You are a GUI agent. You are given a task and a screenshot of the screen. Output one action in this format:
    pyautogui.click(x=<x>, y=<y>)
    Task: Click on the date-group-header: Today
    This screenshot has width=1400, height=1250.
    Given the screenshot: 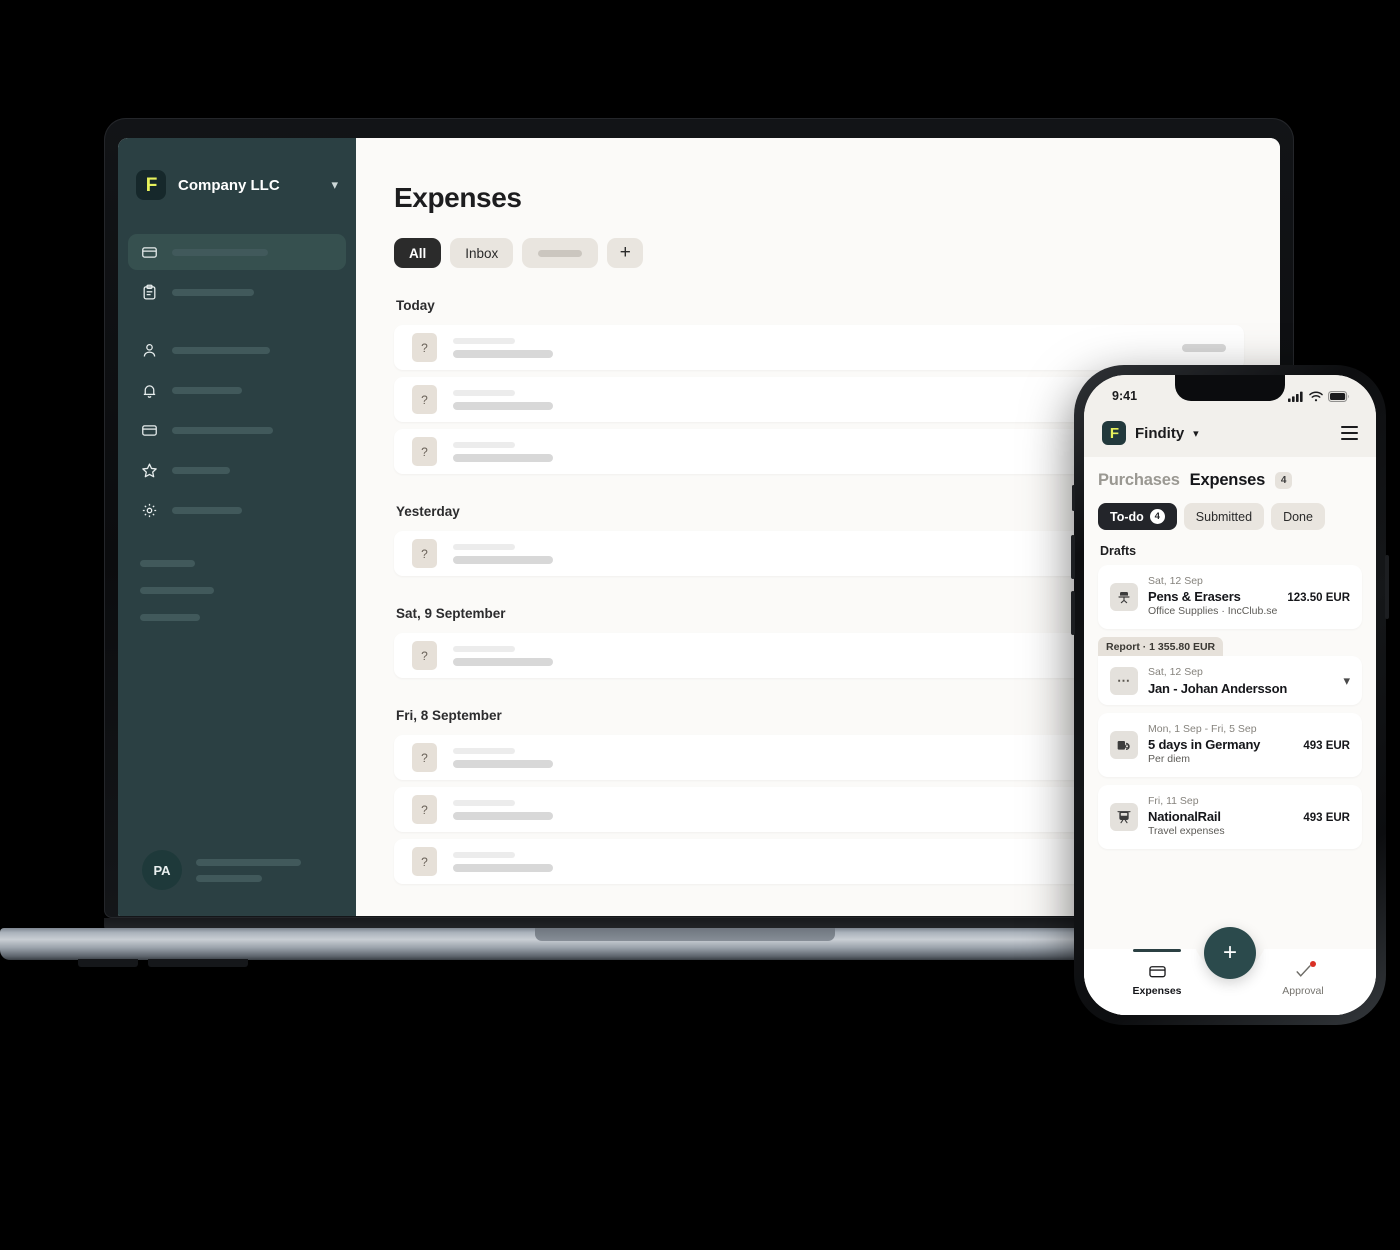 What is the action you would take?
    pyautogui.click(x=415, y=305)
    